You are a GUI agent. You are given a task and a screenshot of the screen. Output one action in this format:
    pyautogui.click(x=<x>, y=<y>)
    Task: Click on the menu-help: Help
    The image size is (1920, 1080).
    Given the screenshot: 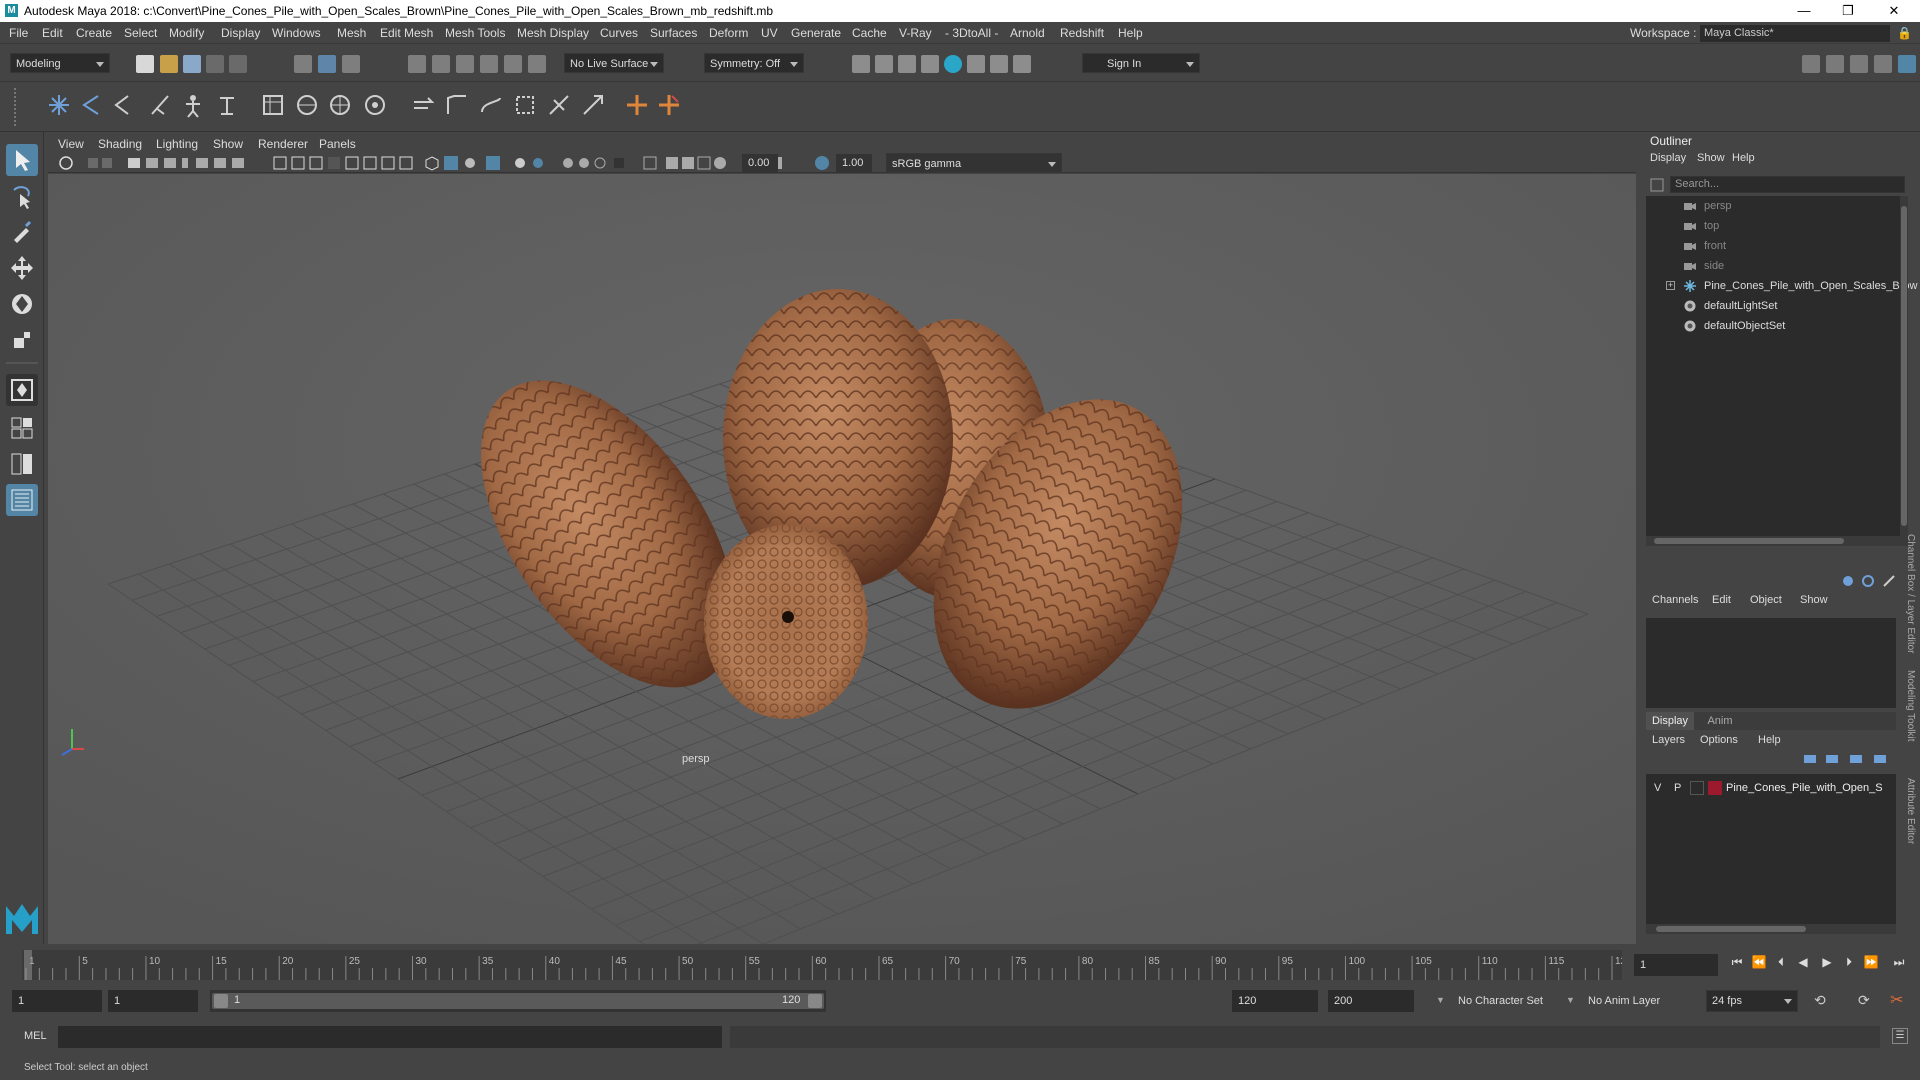 What is the action you would take?
    pyautogui.click(x=1130, y=33)
    